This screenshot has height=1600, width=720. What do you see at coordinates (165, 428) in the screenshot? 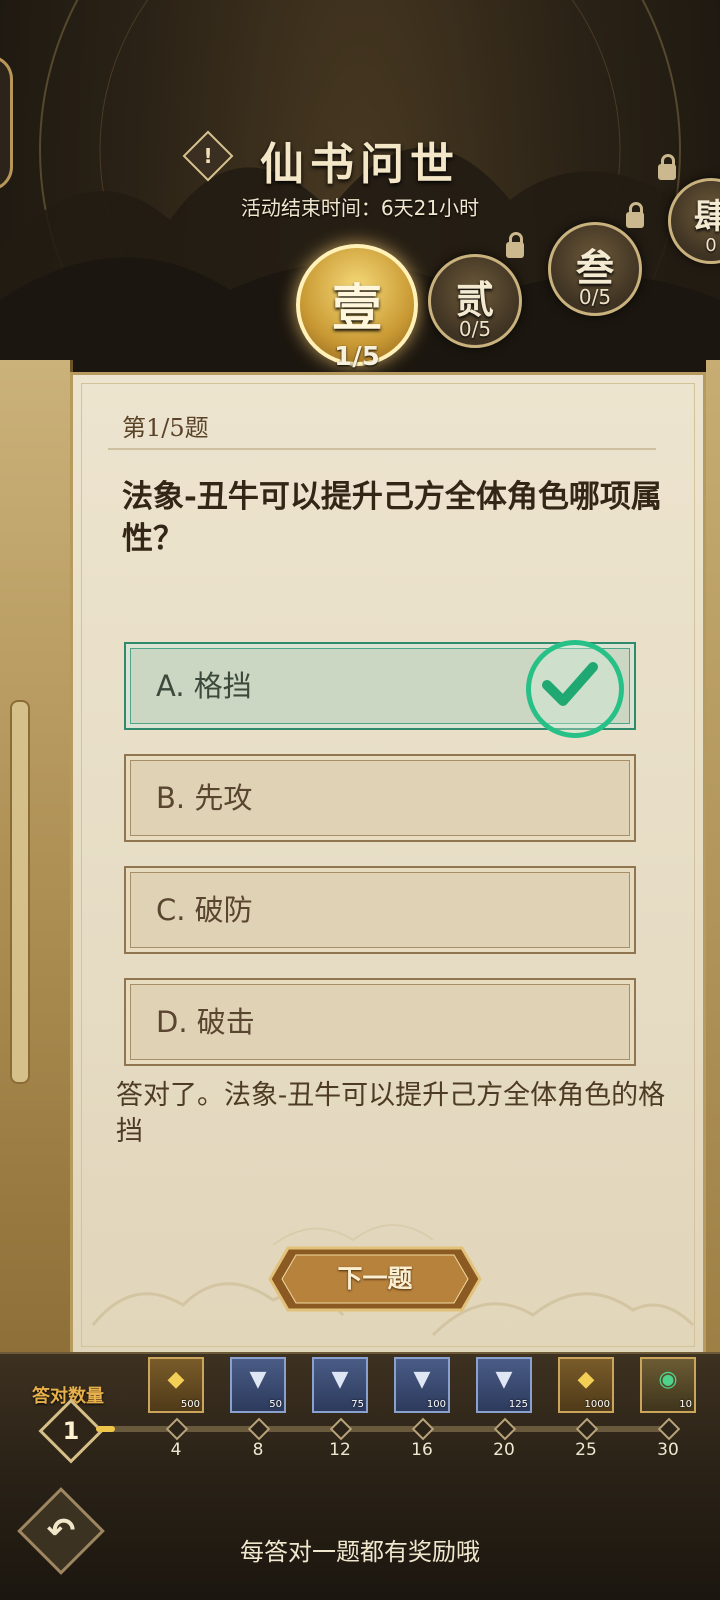
I see `question-number: 第1/5题` at bounding box center [165, 428].